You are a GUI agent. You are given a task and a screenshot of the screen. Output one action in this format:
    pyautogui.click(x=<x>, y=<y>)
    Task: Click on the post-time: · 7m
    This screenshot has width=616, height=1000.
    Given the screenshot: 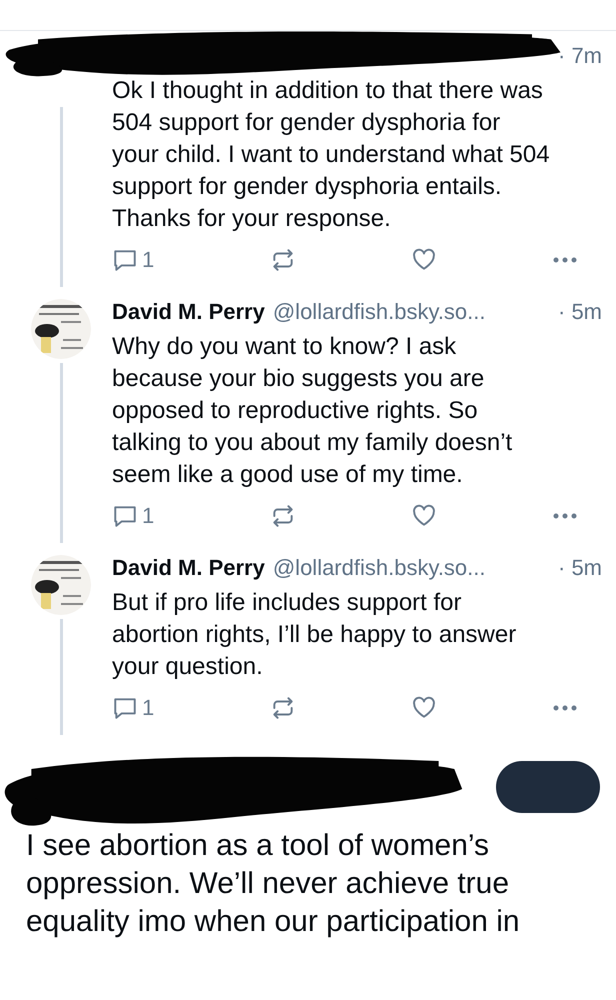 What is the action you would take?
    pyautogui.click(x=580, y=56)
    